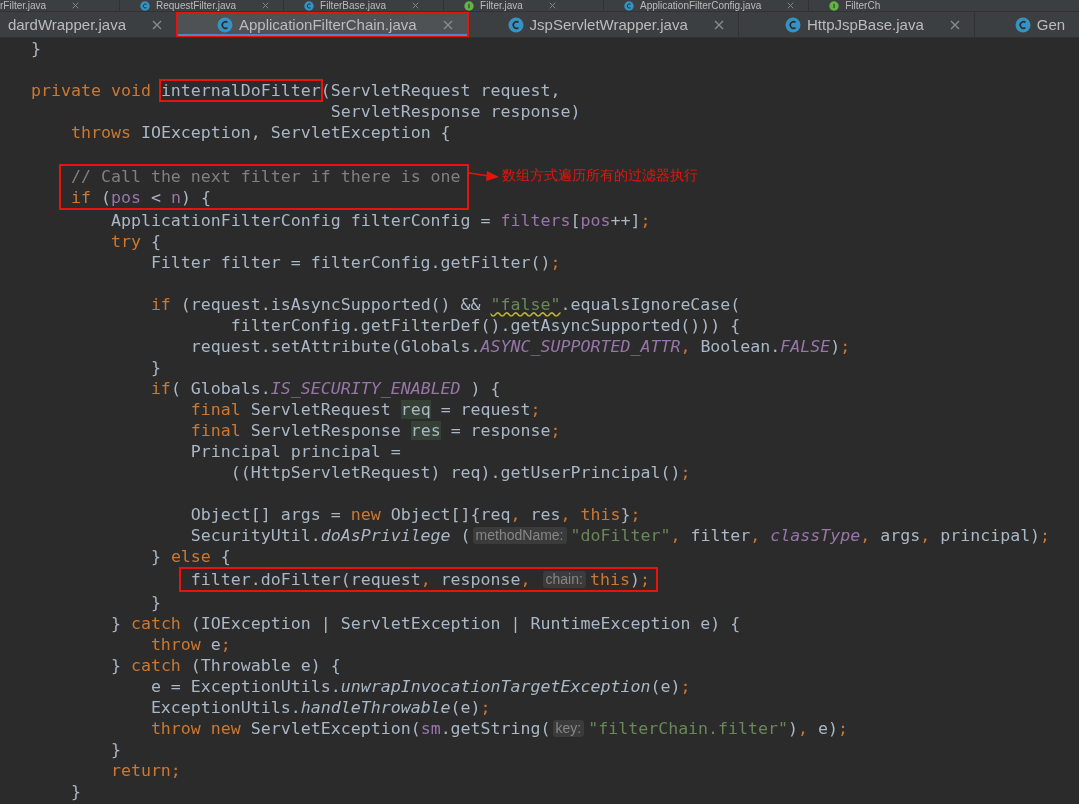 Image resolution: width=1079 pixels, height=804 pixels. Describe the element at coordinates (810, 535) in the screenshot. I see `code-text: "doFilter", filter, classType, args, principal);` at that location.